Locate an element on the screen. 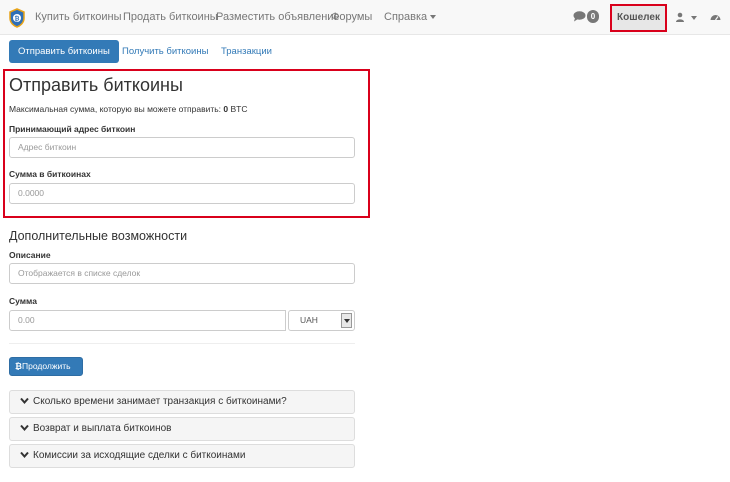  chat-bubble-icon is located at coordinates (579, 16).